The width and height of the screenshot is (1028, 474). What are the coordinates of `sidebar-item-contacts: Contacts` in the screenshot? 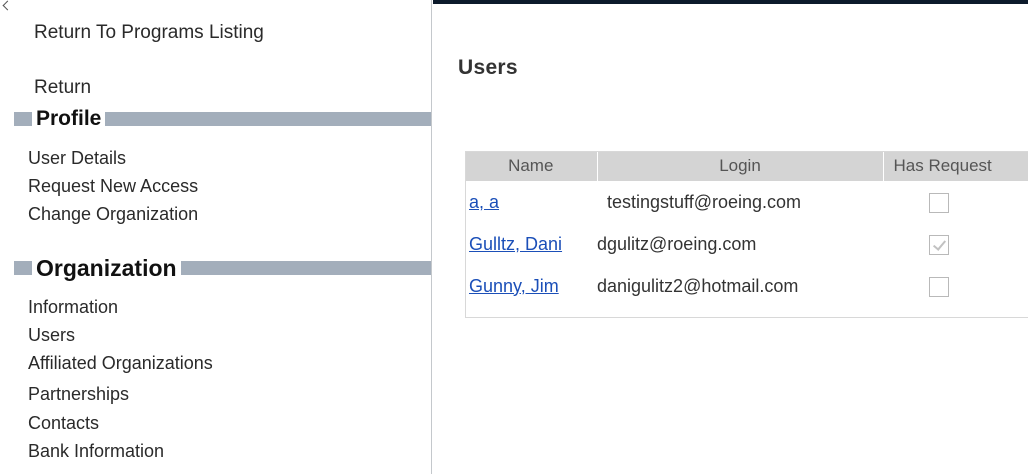 It's located at (63, 423).